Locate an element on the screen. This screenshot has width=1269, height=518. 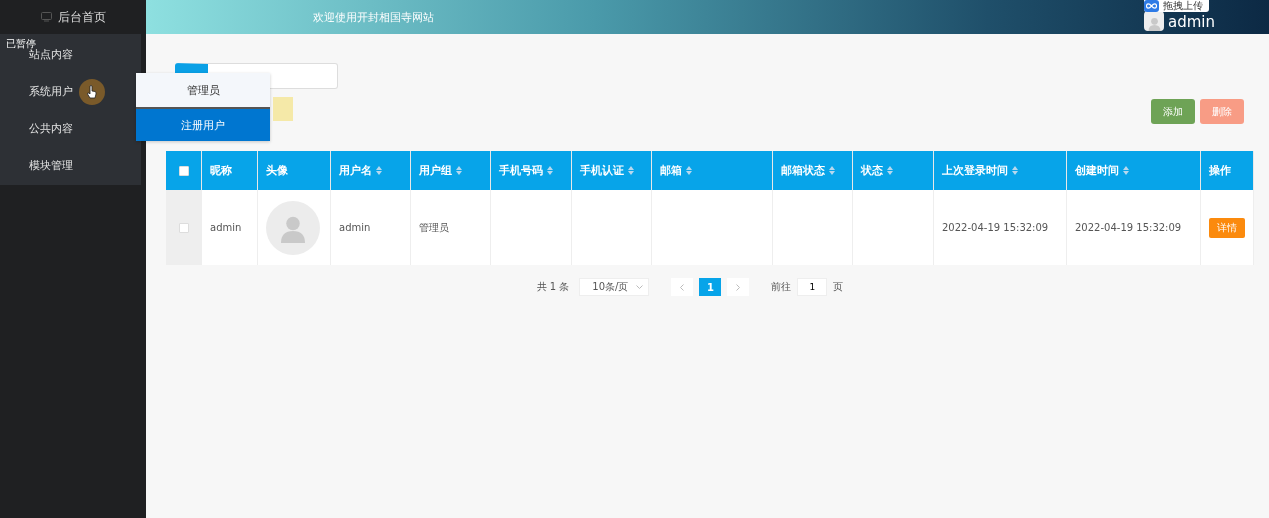
table-cell: 管理员 is located at coordinates (451, 227).